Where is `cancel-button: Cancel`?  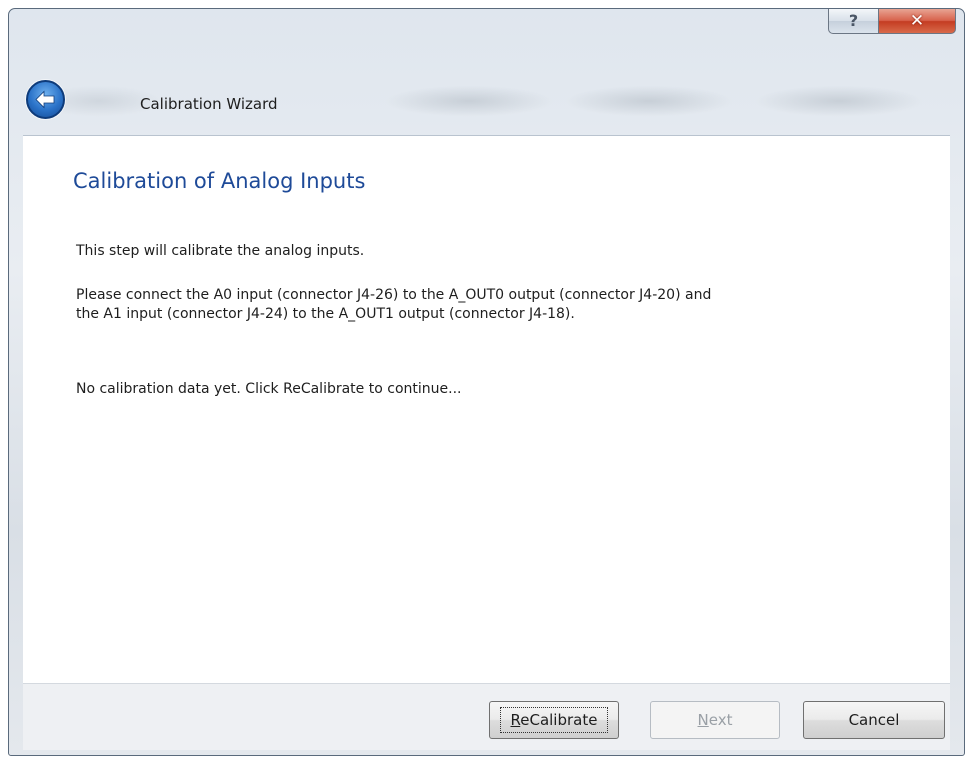
cancel-button: Cancel is located at coordinates (874, 720).